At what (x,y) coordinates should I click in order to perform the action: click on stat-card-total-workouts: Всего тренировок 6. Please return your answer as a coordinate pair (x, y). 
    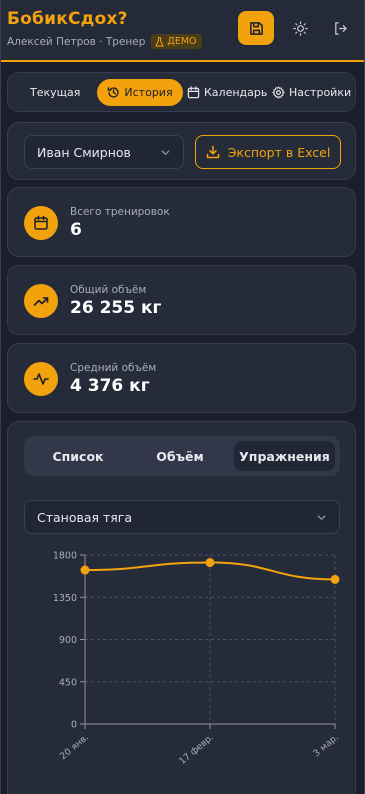
    Looking at the image, I should click on (181, 222).